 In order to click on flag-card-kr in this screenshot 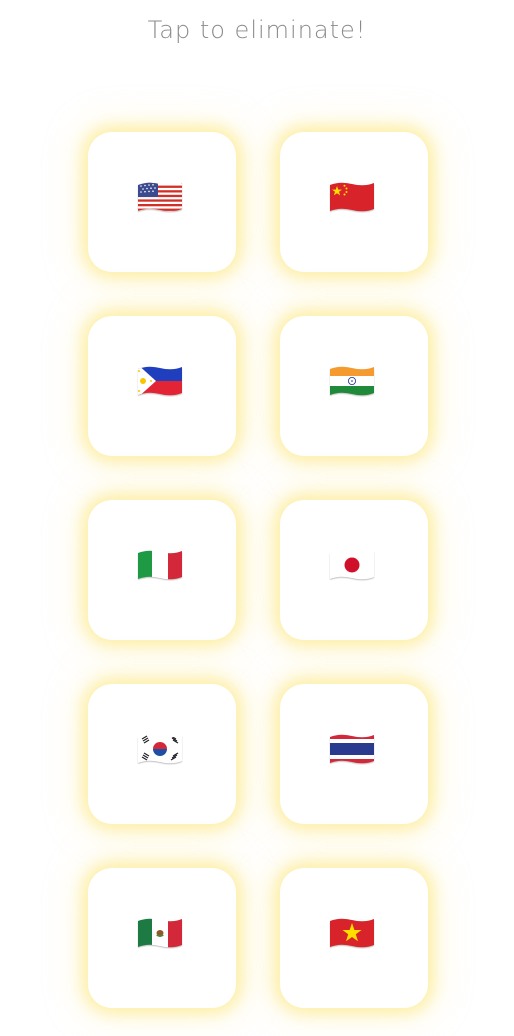, I will do `click(162, 754)`.